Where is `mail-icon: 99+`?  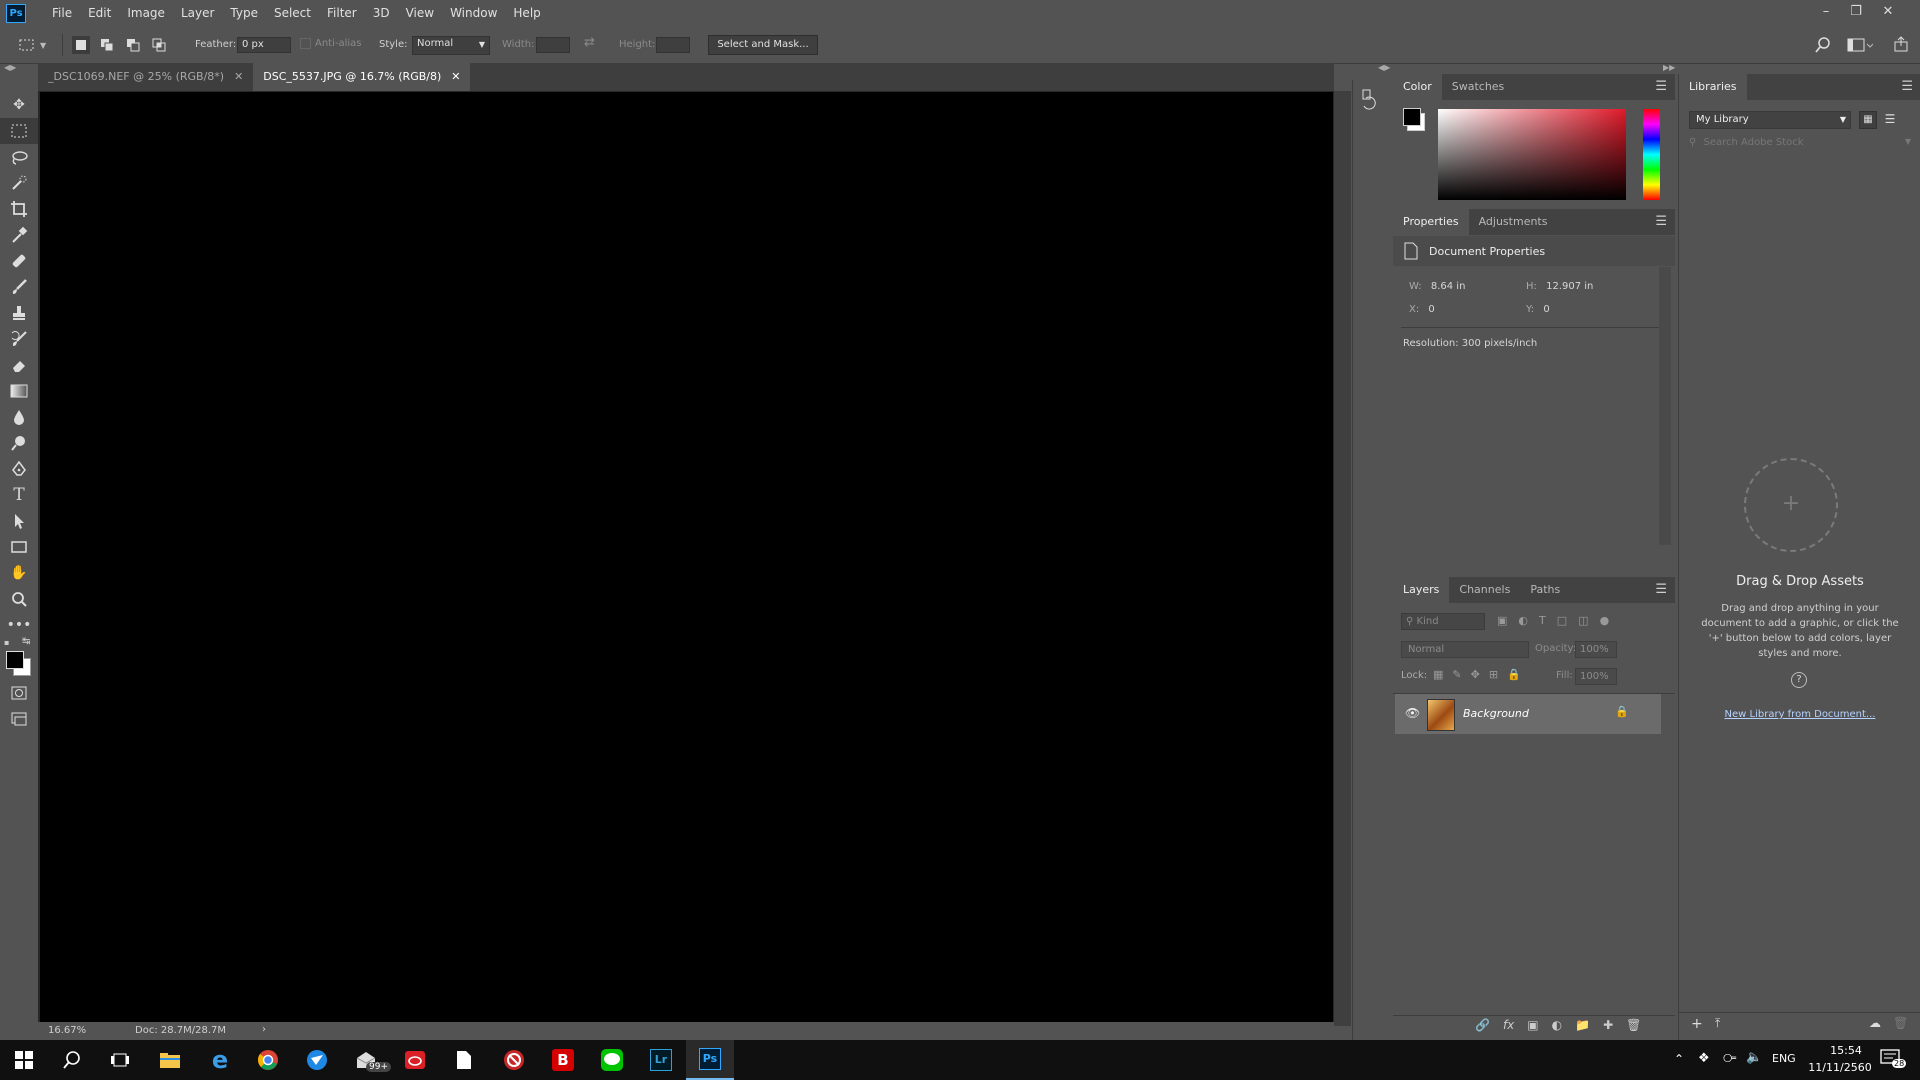
mail-icon: 99+ is located at coordinates (366, 1060).